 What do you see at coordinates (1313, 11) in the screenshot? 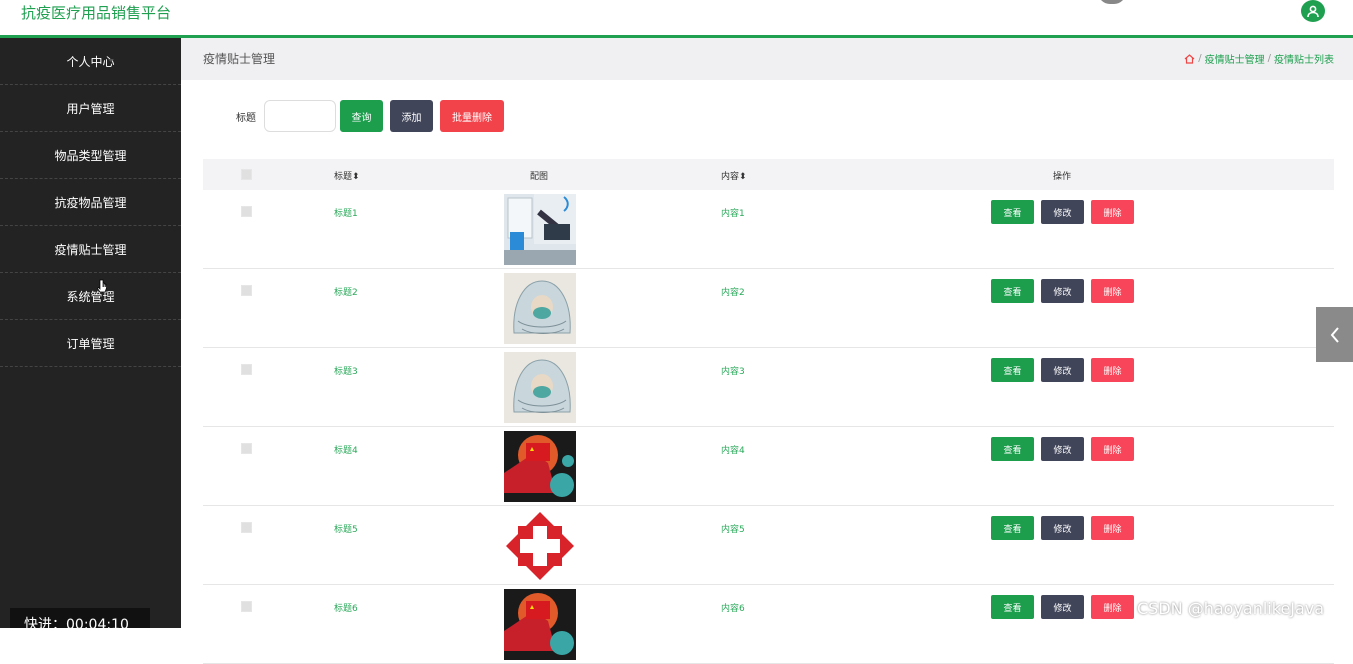
I see `user-avatar-icon` at bounding box center [1313, 11].